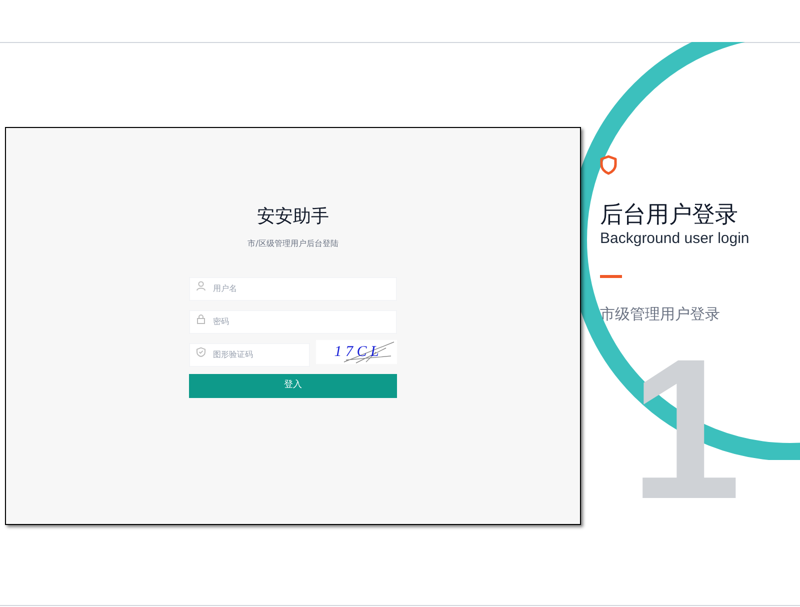 The image size is (800, 607). Describe the element at coordinates (293, 322) in the screenshot. I see `password-field: 密码` at that location.